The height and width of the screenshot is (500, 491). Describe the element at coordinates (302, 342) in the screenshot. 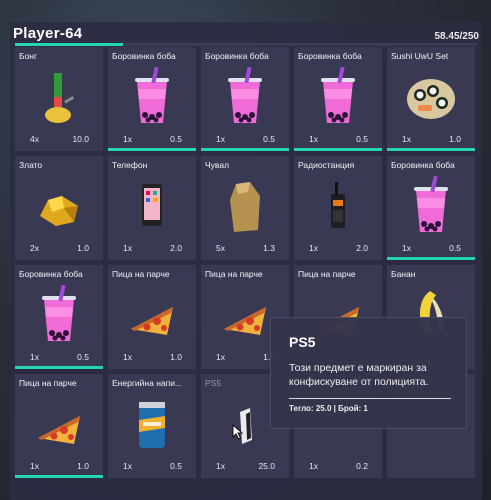

I see `tooltip-title: PS5` at that location.